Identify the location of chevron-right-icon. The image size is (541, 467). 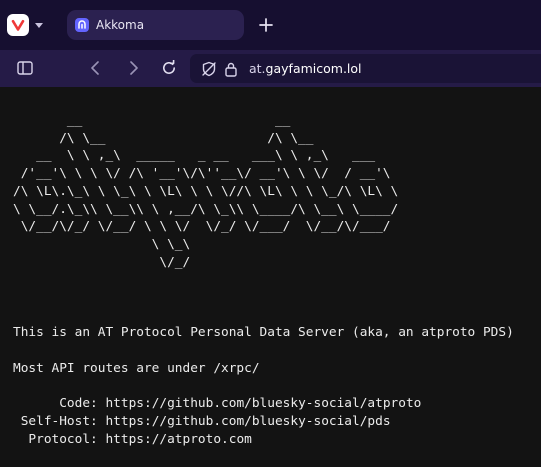
(134, 68).